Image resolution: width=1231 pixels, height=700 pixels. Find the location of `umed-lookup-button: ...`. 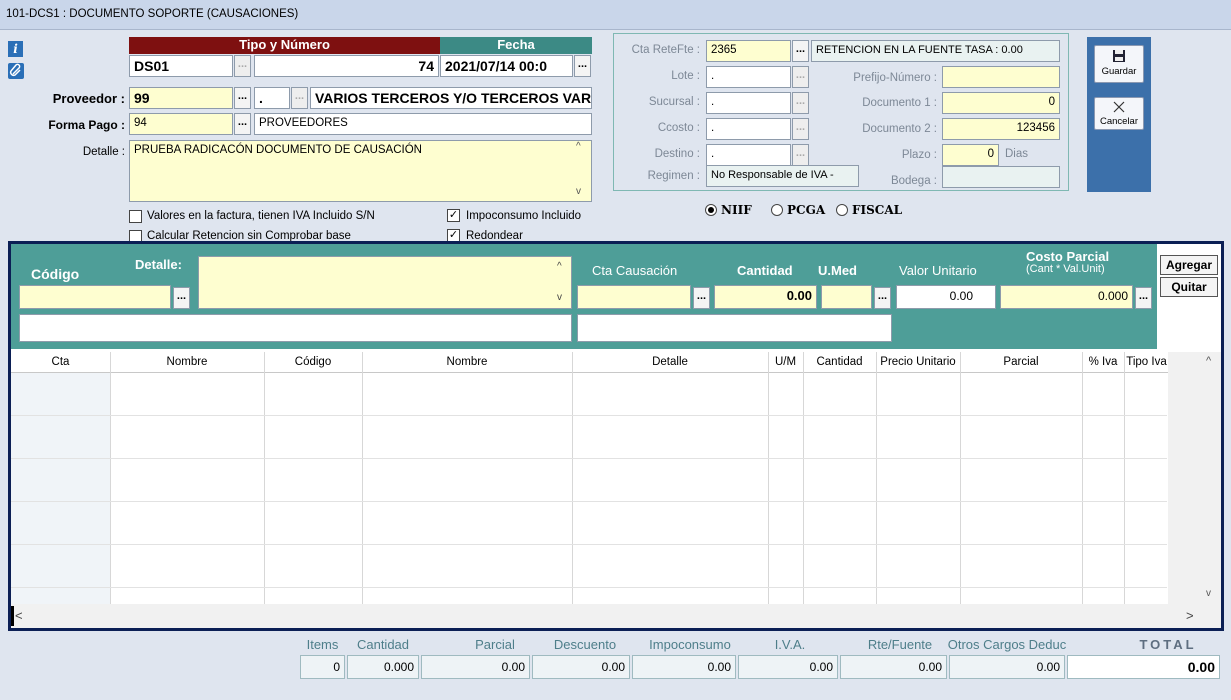

umed-lookup-button: ... is located at coordinates (882, 298).